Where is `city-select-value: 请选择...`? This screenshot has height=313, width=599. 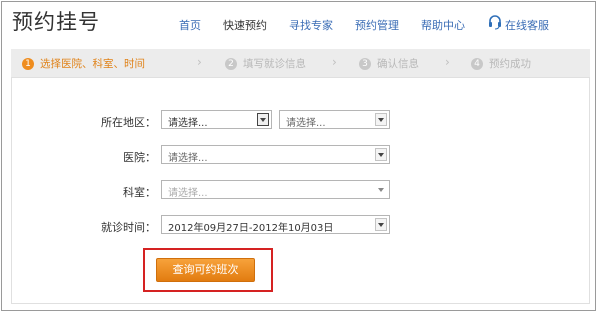 city-select-value: 请选择... is located at coordinates (306, 123).